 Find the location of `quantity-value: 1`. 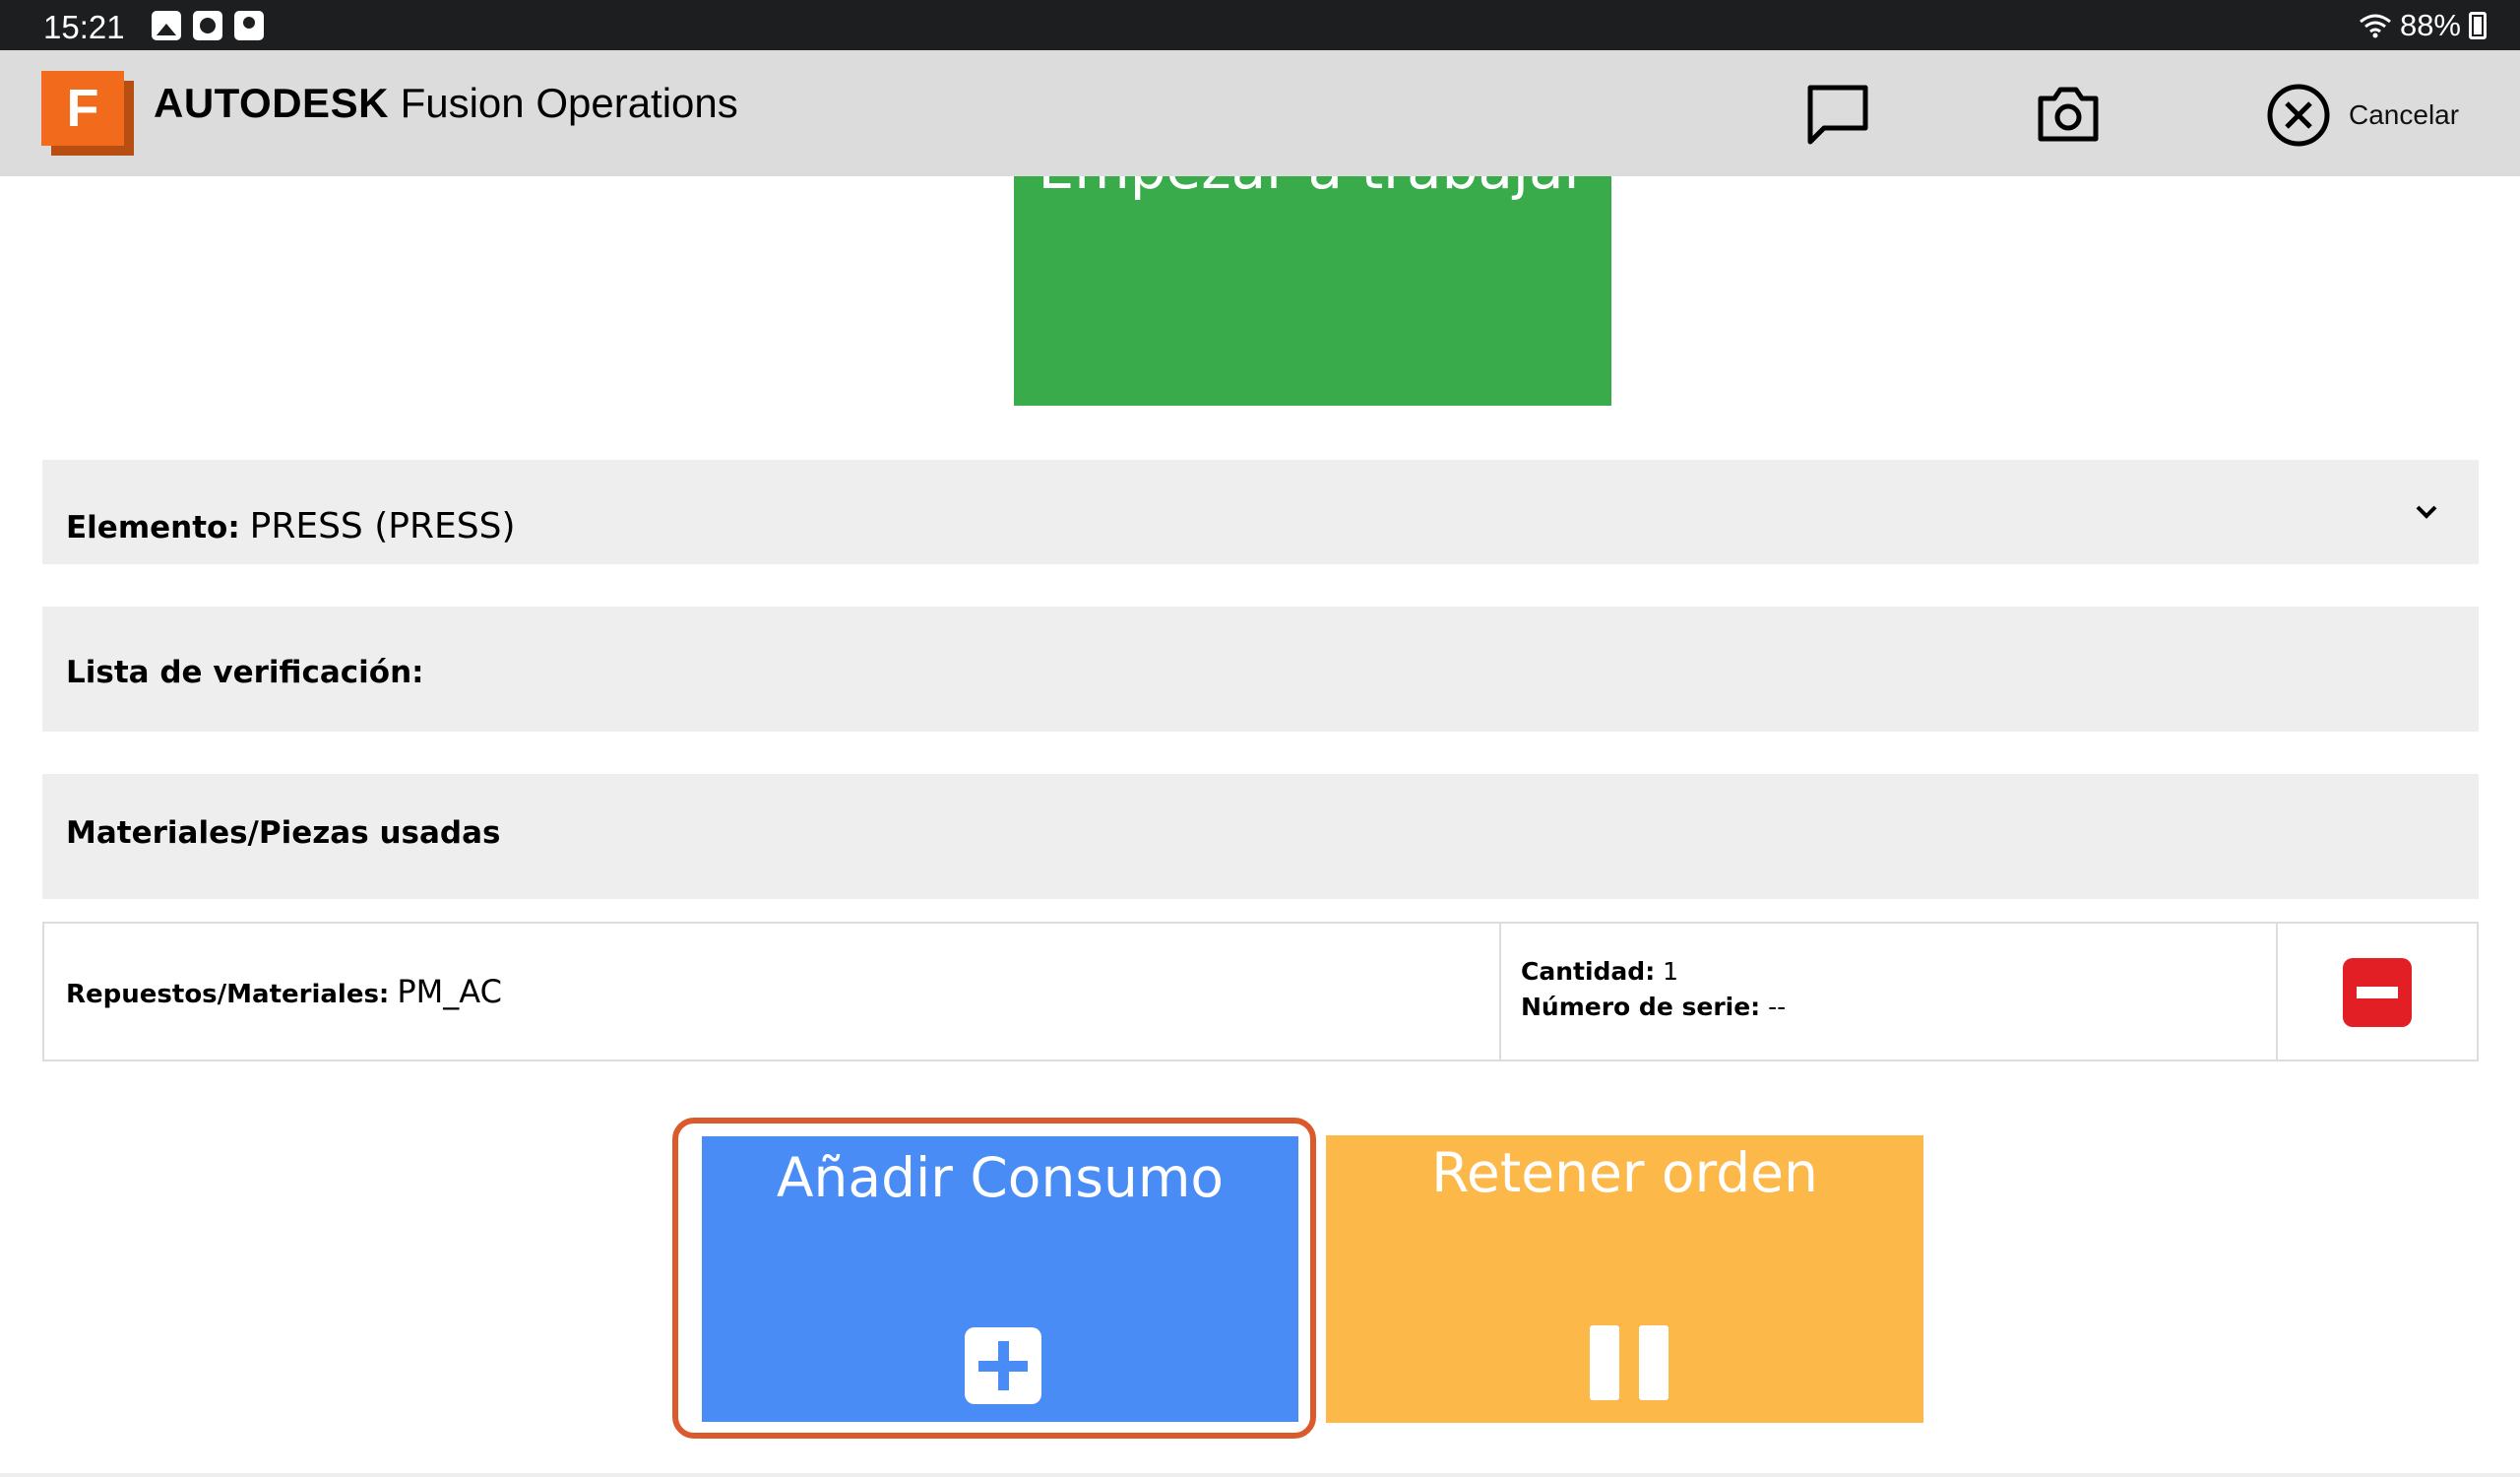

quantity-value: 1 is located at coordinates (1671, 972).